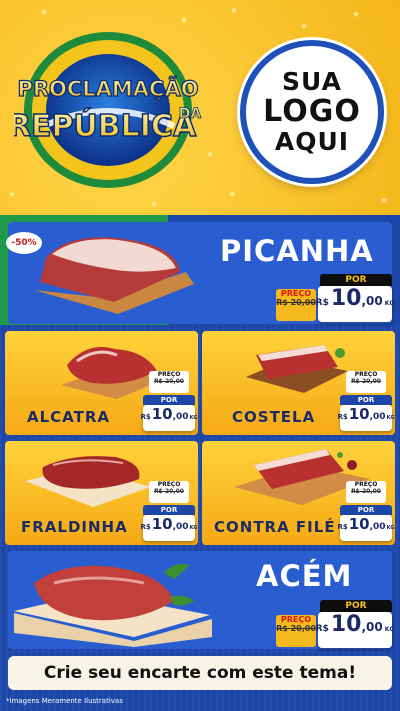 The height and width of the screenshot is (711, 400). What do you see at coordinates (275, 527) in the screenshot?
I see `product-name: CONTRA FILÉ` at bounding box center [275, 527].